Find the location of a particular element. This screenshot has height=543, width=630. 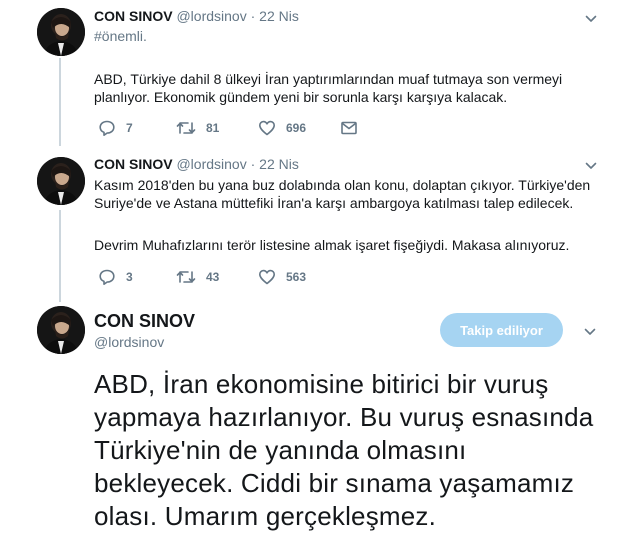

reply-count: 3 is located at coordinates (129, 277).